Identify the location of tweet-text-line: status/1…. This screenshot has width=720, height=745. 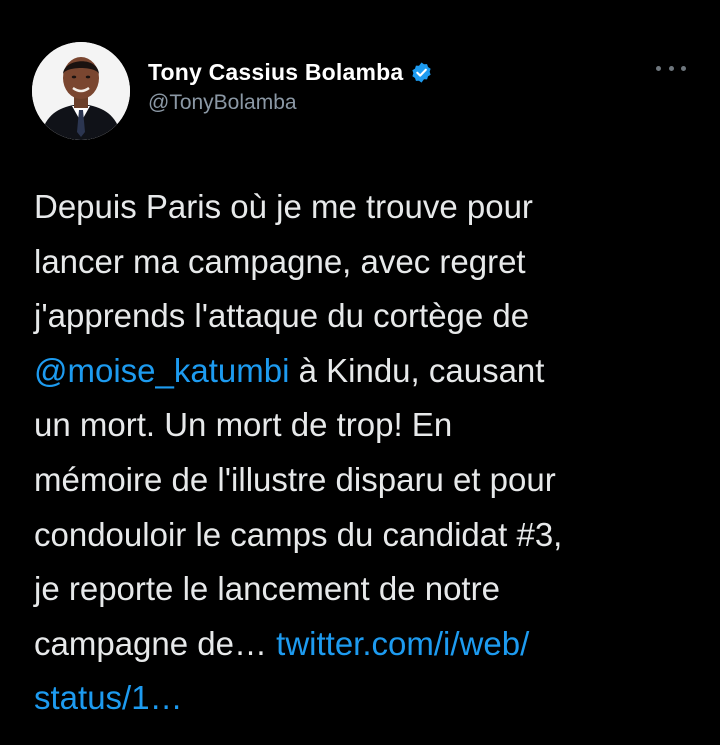
(364, 698).